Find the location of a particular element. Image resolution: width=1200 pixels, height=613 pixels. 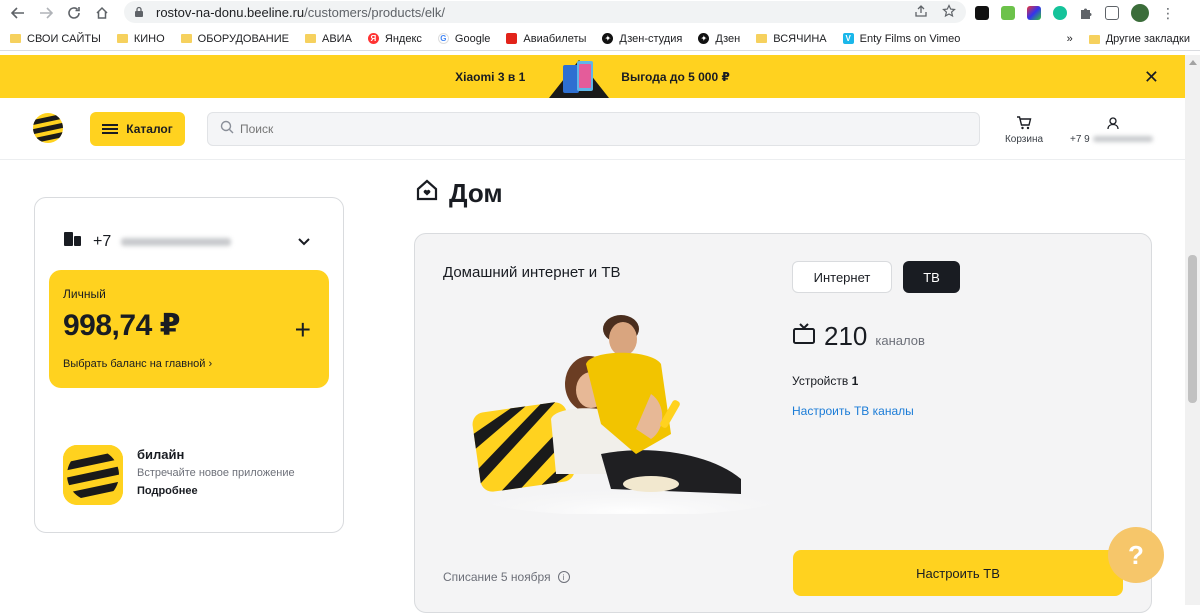

search-icon is located at coordinates (227, 129).